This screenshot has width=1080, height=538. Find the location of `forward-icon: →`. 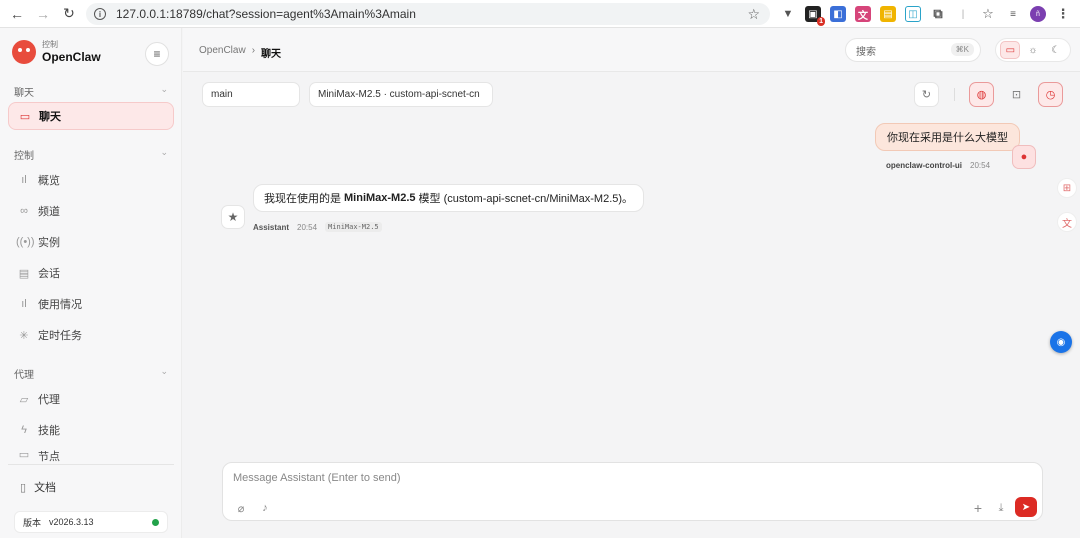

forward-icon: → is located at coordinates (43, 14).